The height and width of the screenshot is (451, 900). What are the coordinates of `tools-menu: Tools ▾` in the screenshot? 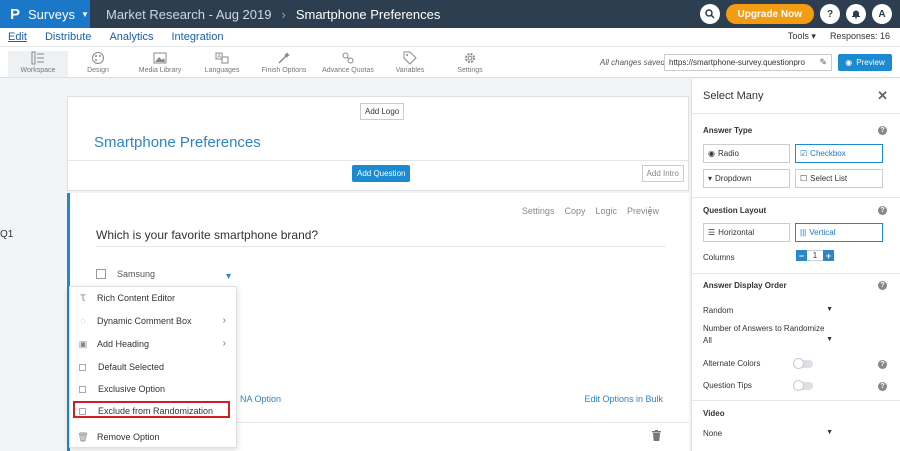 It's located at (802, 36).